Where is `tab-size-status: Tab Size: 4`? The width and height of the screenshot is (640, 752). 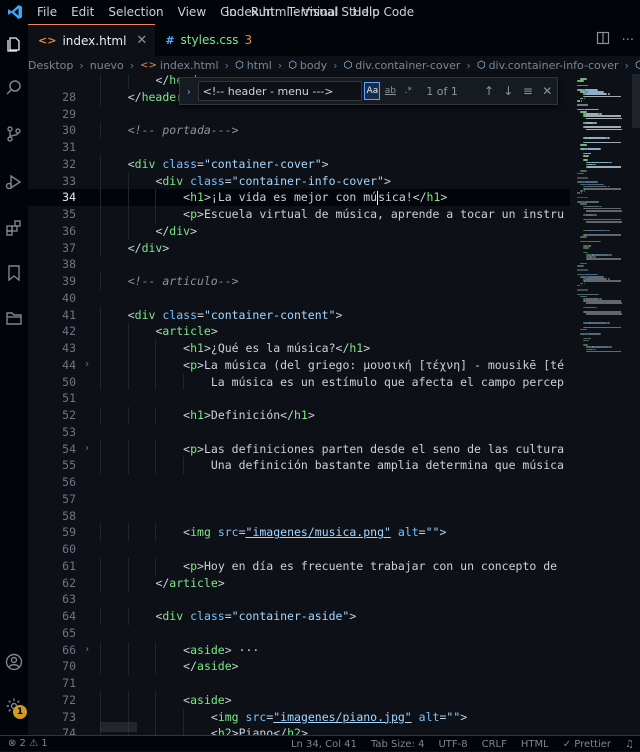 tab-size-status: Tab Size: 4 is located at coordinates (398, 744).